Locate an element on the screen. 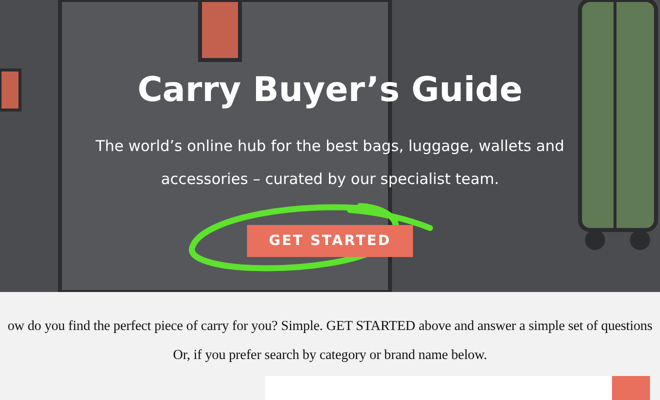 The width and height of the screenshot is (660, 400). get-started-button: GET STARTED is located at coordinates (330, 241).